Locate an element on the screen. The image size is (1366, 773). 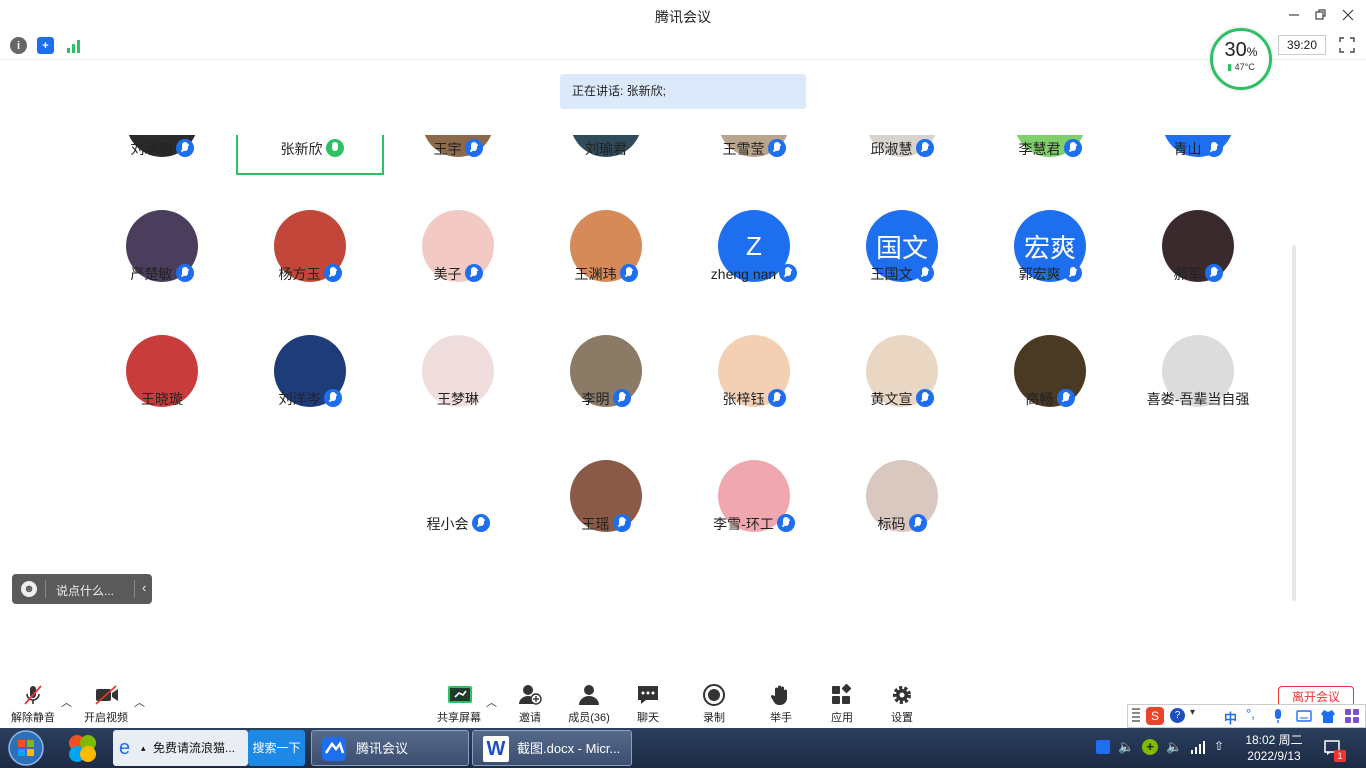
participant-tile: 王雪莹 is located at coordinates (754, 156).